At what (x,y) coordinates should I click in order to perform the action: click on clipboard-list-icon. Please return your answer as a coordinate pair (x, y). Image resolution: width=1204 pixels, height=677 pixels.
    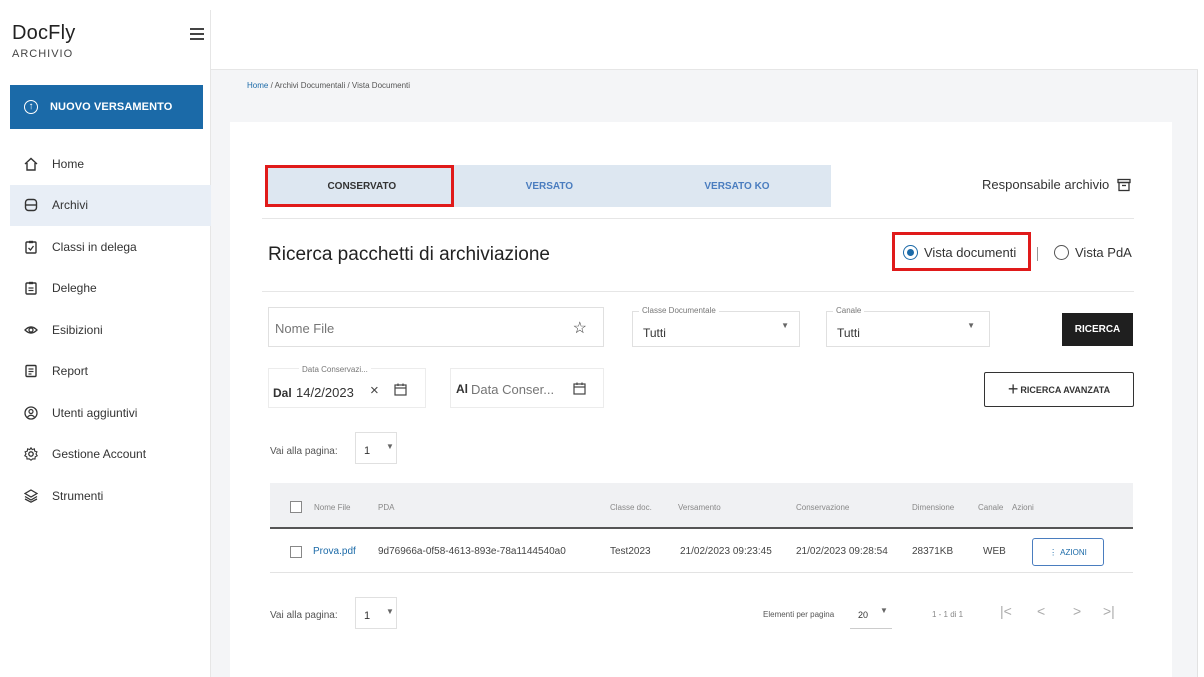
    Looking at the image, I should click on (31, 288).